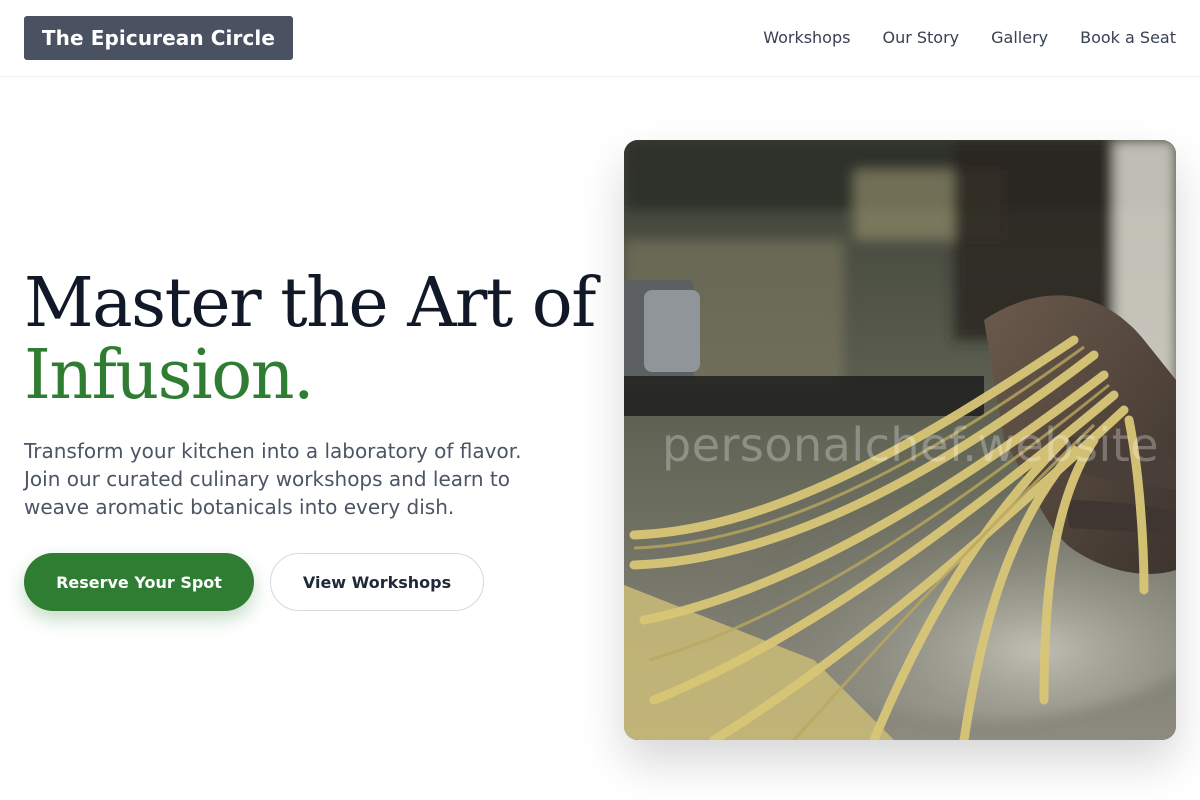 The height and width of the screenshot is (800, 1200). I want to click on headline-line-1: Master the Art of, so click(310, 303).